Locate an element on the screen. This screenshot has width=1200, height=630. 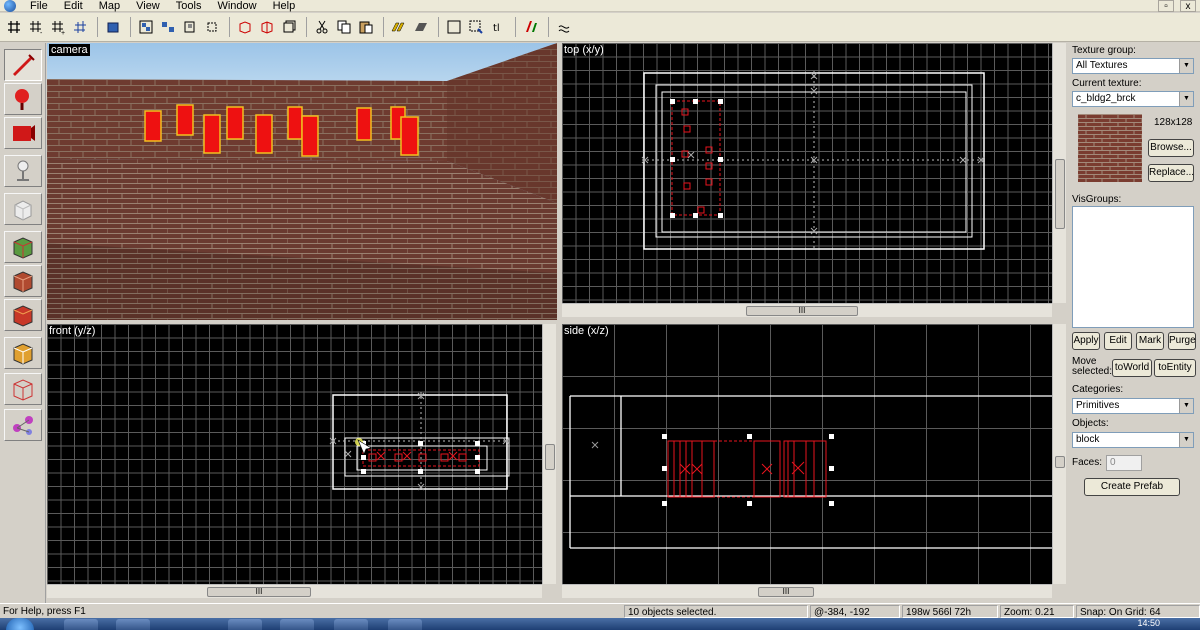
grid-3d-icon is located at coordinates (80, 27).